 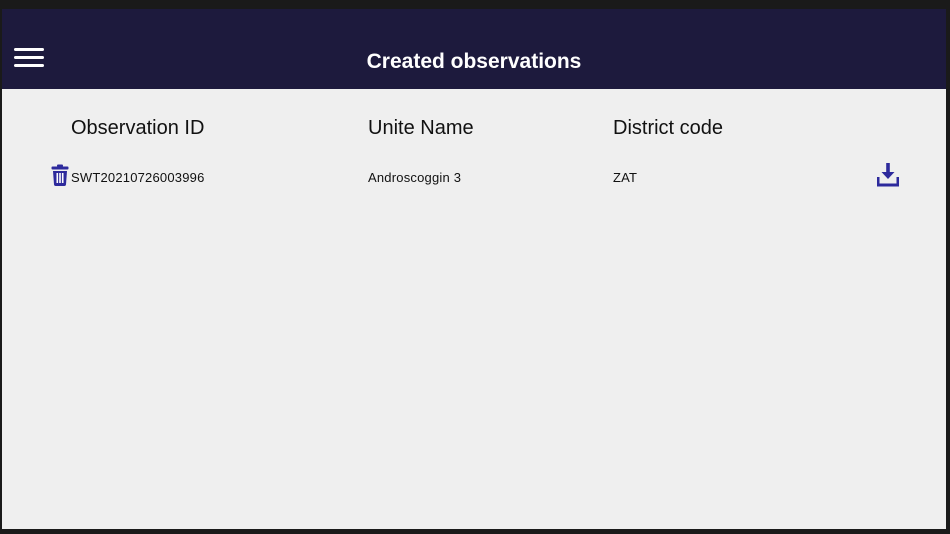 What do you see at coordinates (474, 178) in the screenshot?
I see `table-row: SWT20210726003996 Androscoggin 3 ZAT` at bounding box center [474, 178].